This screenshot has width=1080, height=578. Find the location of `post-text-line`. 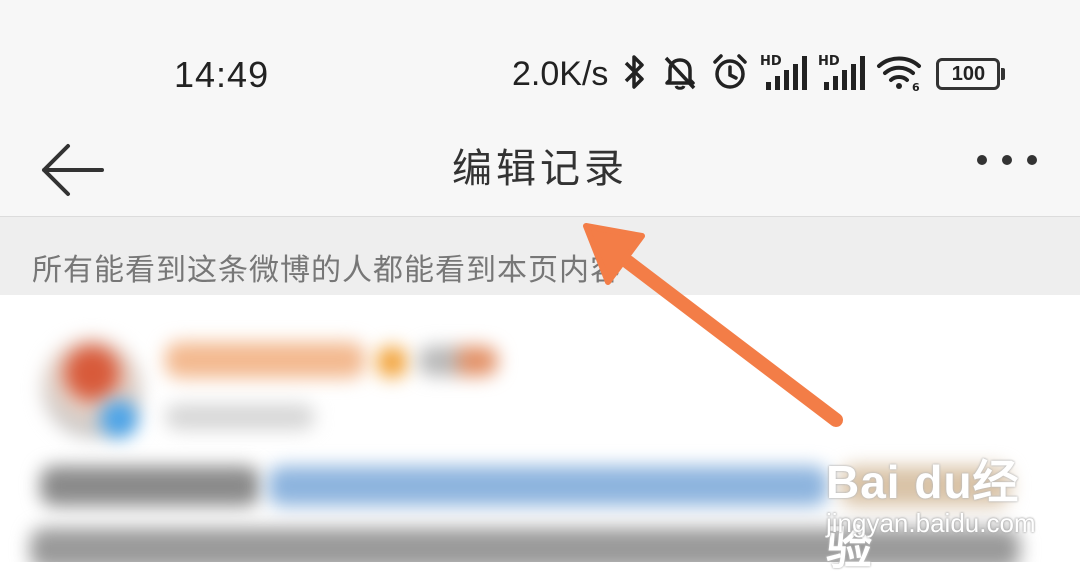

post-text-line is located at coordinates (150, 486).